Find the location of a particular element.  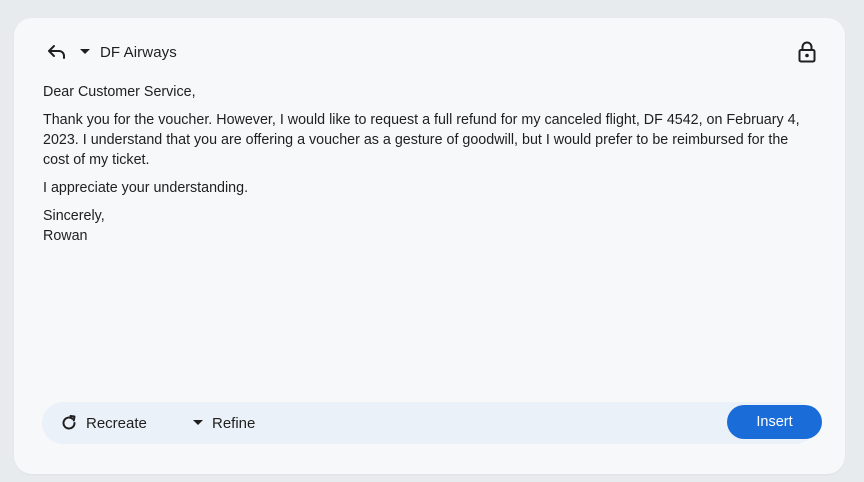

reply-icon is located at coordinates (57, 52).